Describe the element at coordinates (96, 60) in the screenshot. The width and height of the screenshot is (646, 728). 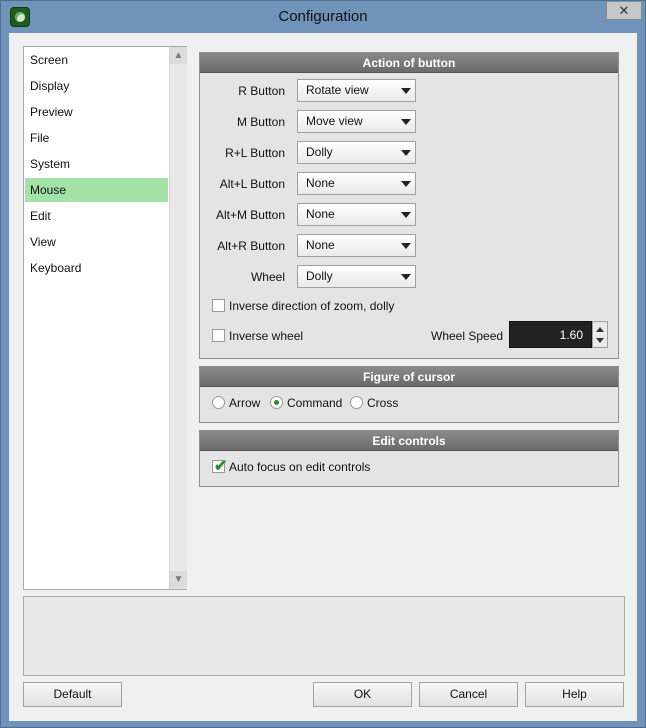
I see `category-item-screen: Screen` at that location.